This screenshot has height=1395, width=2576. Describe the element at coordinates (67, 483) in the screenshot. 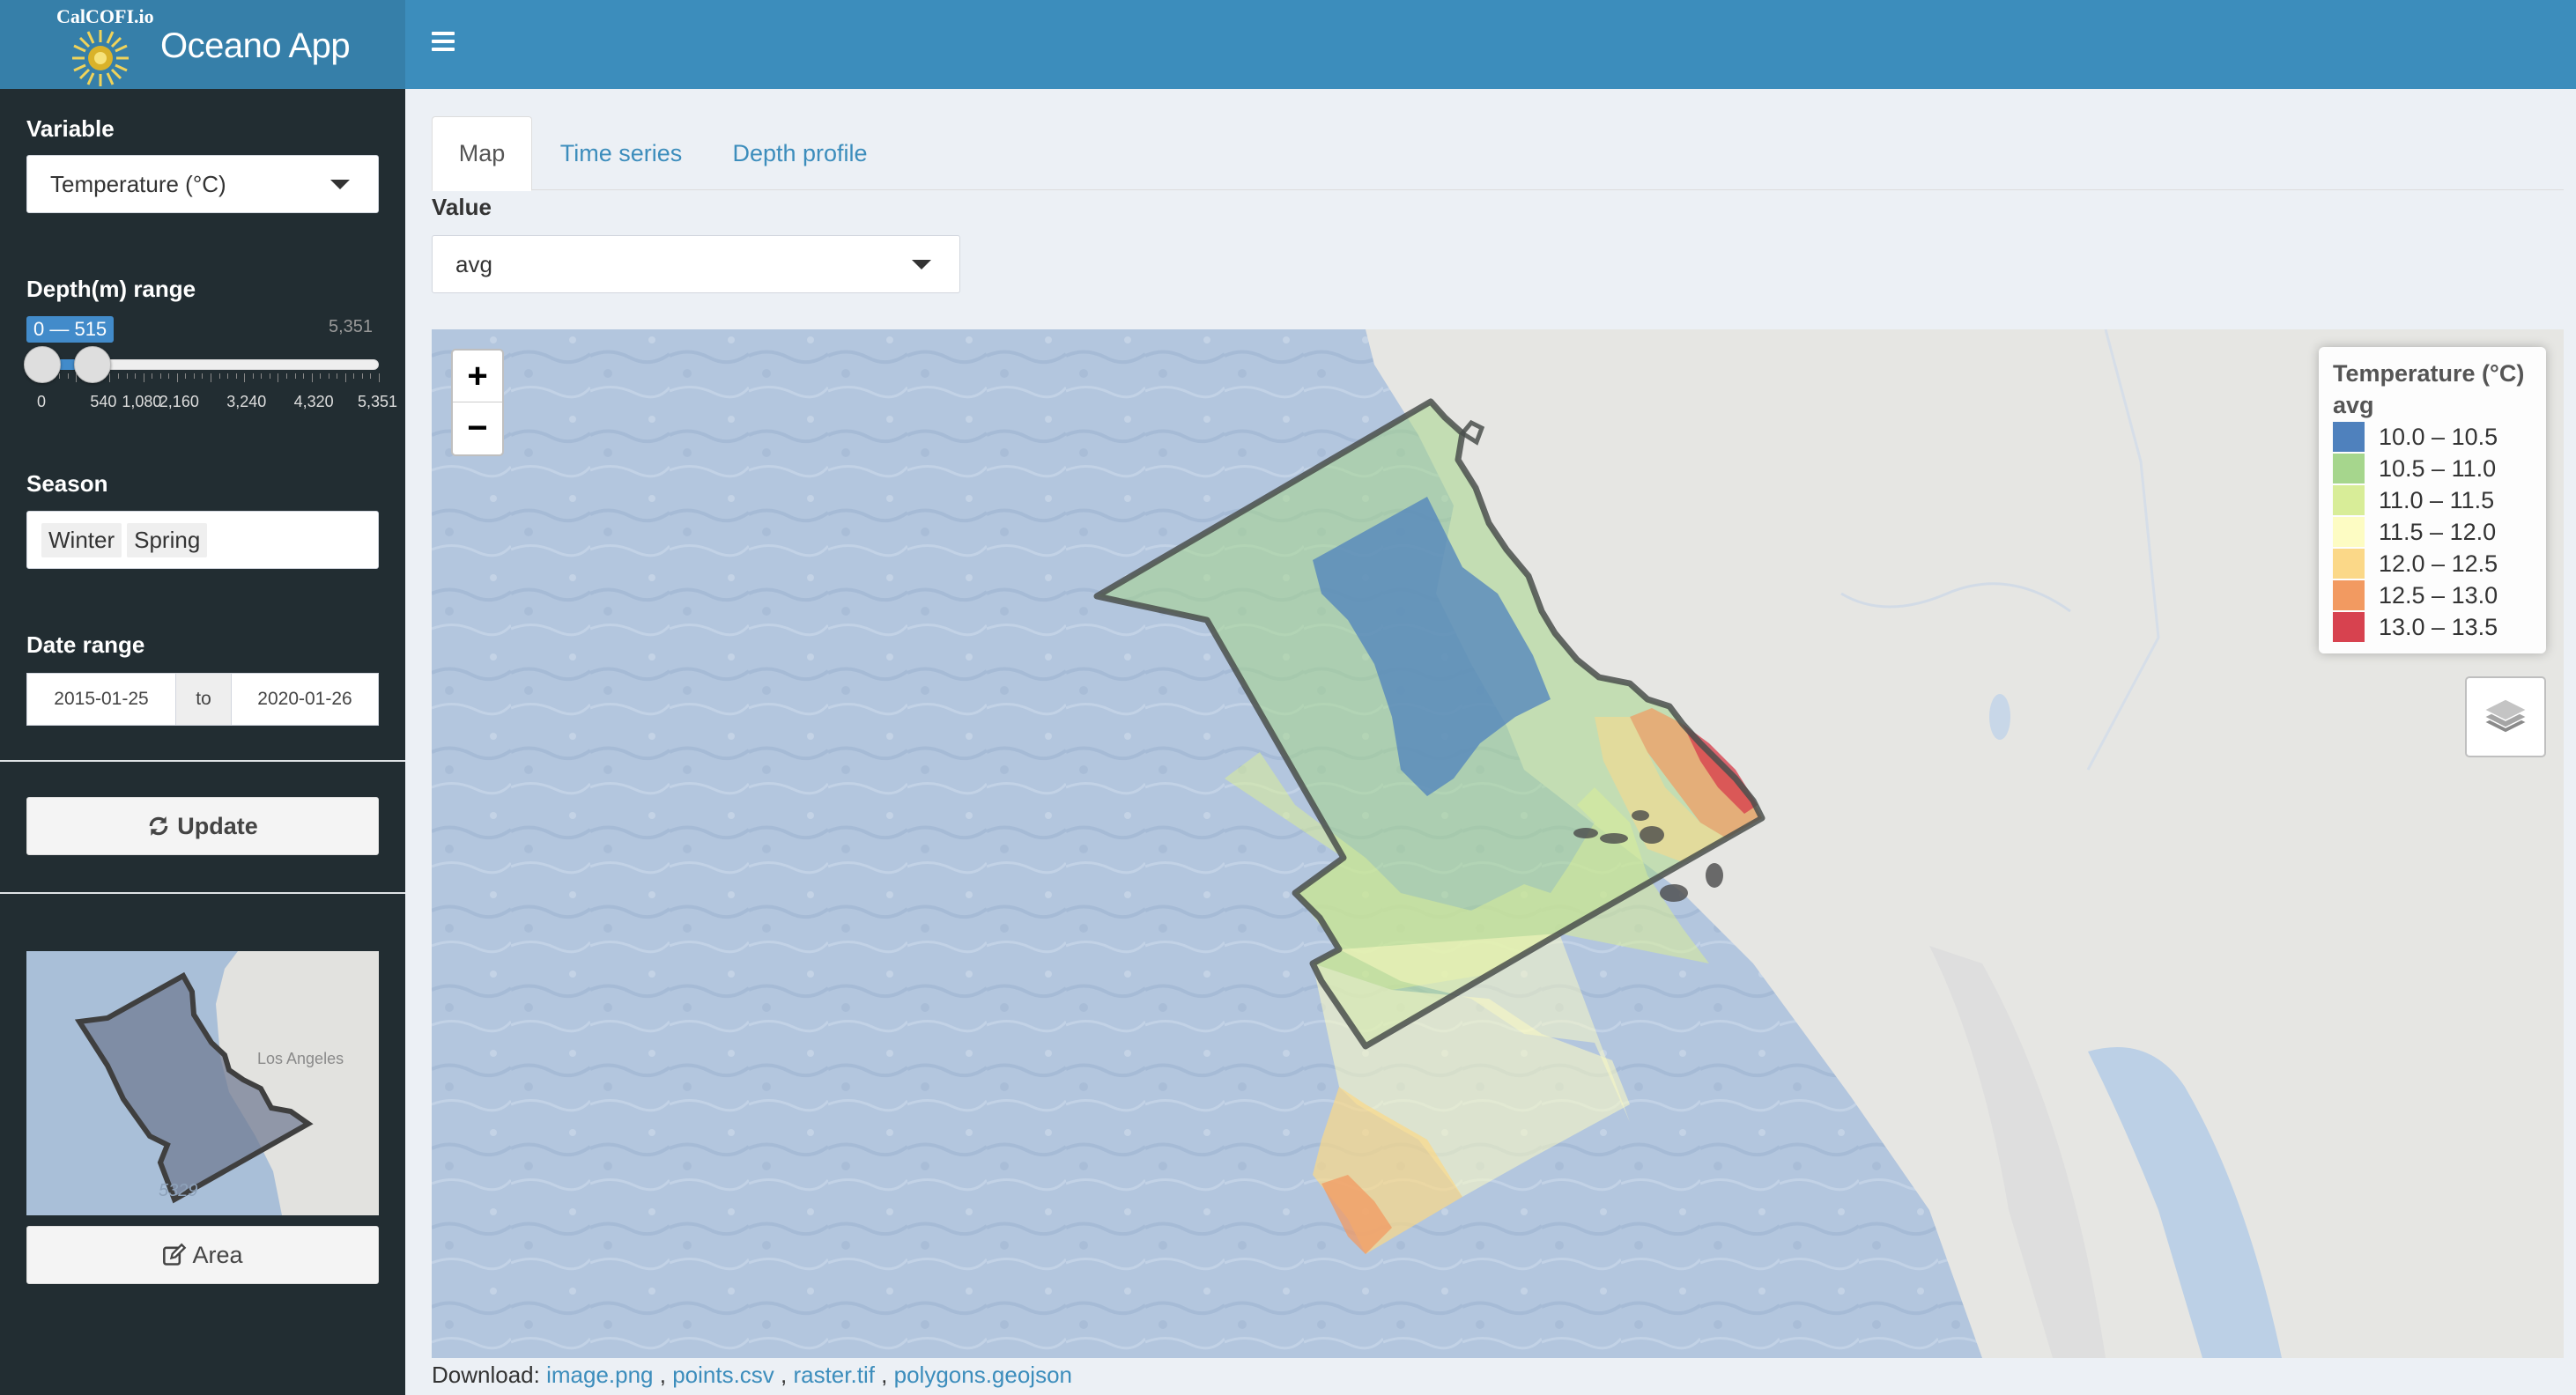

I see `season-label: Season` at that location.